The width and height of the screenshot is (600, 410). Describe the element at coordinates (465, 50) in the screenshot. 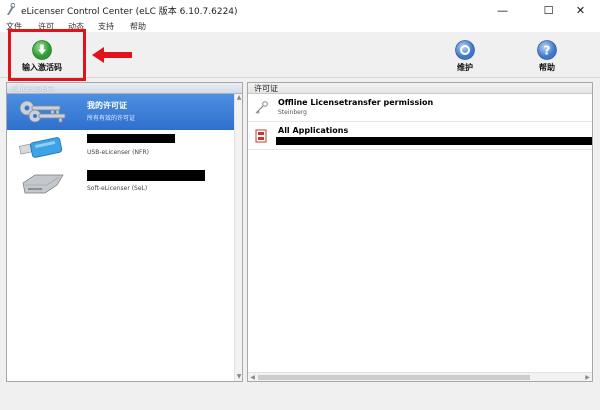

I see `gear-icon` at that location.